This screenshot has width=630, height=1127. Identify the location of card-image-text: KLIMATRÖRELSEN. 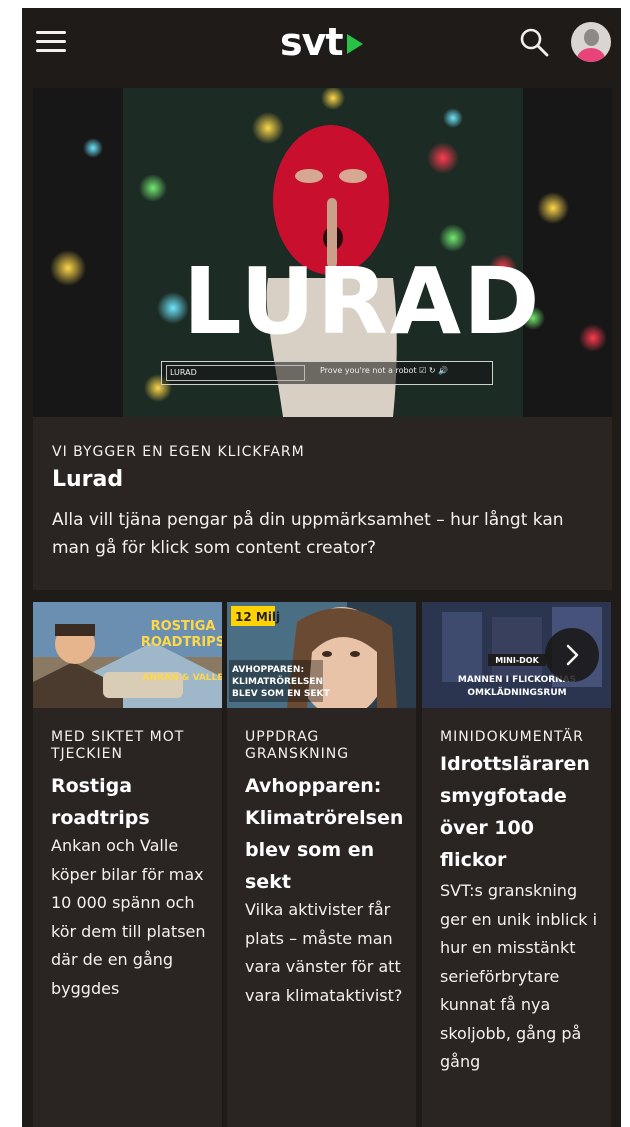
(277, 681).